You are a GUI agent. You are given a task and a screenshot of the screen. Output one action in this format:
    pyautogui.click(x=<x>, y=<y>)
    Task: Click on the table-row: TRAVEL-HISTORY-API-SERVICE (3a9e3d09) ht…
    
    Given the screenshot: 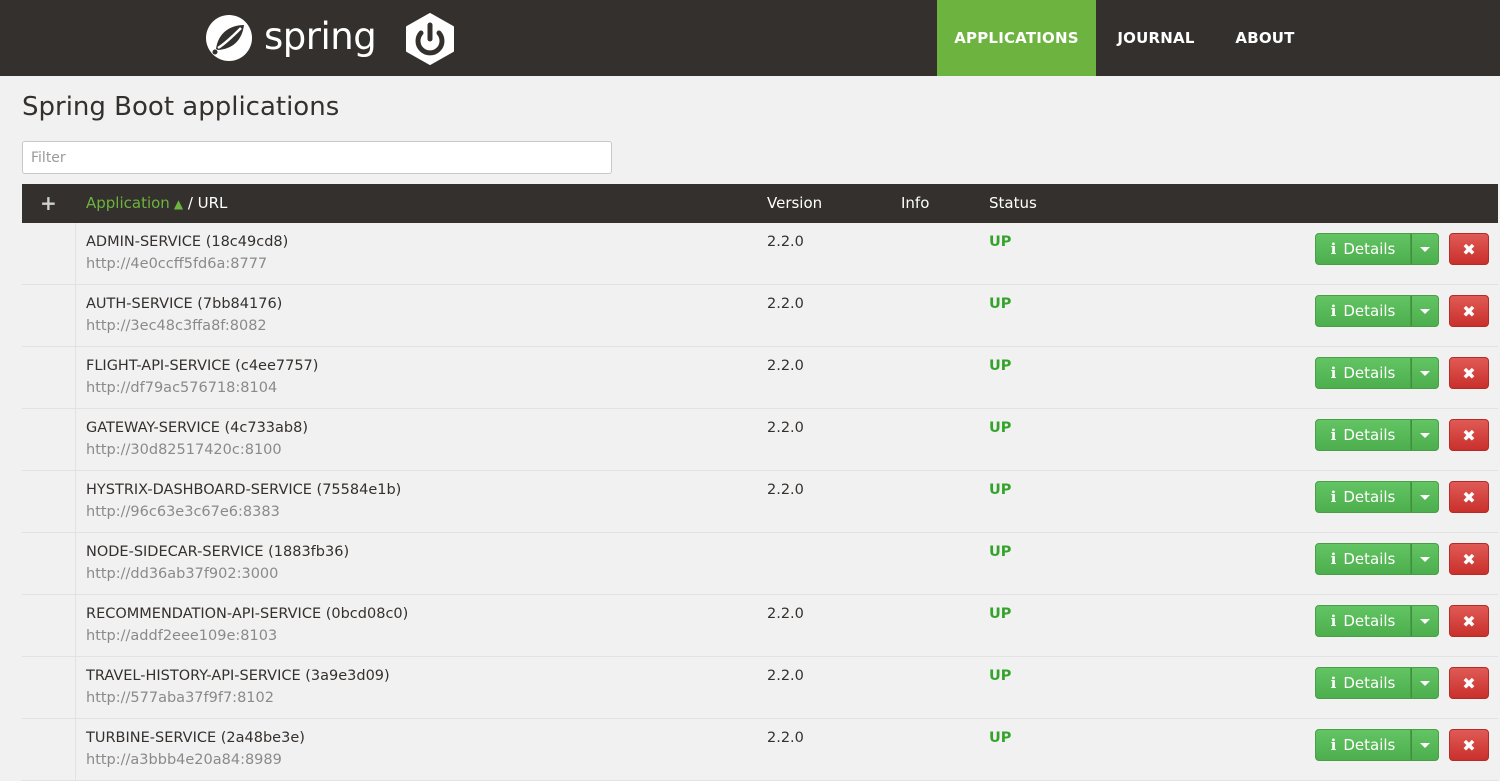 What is the action you would take?
    pyautogui.click(x=760, y=688)
    